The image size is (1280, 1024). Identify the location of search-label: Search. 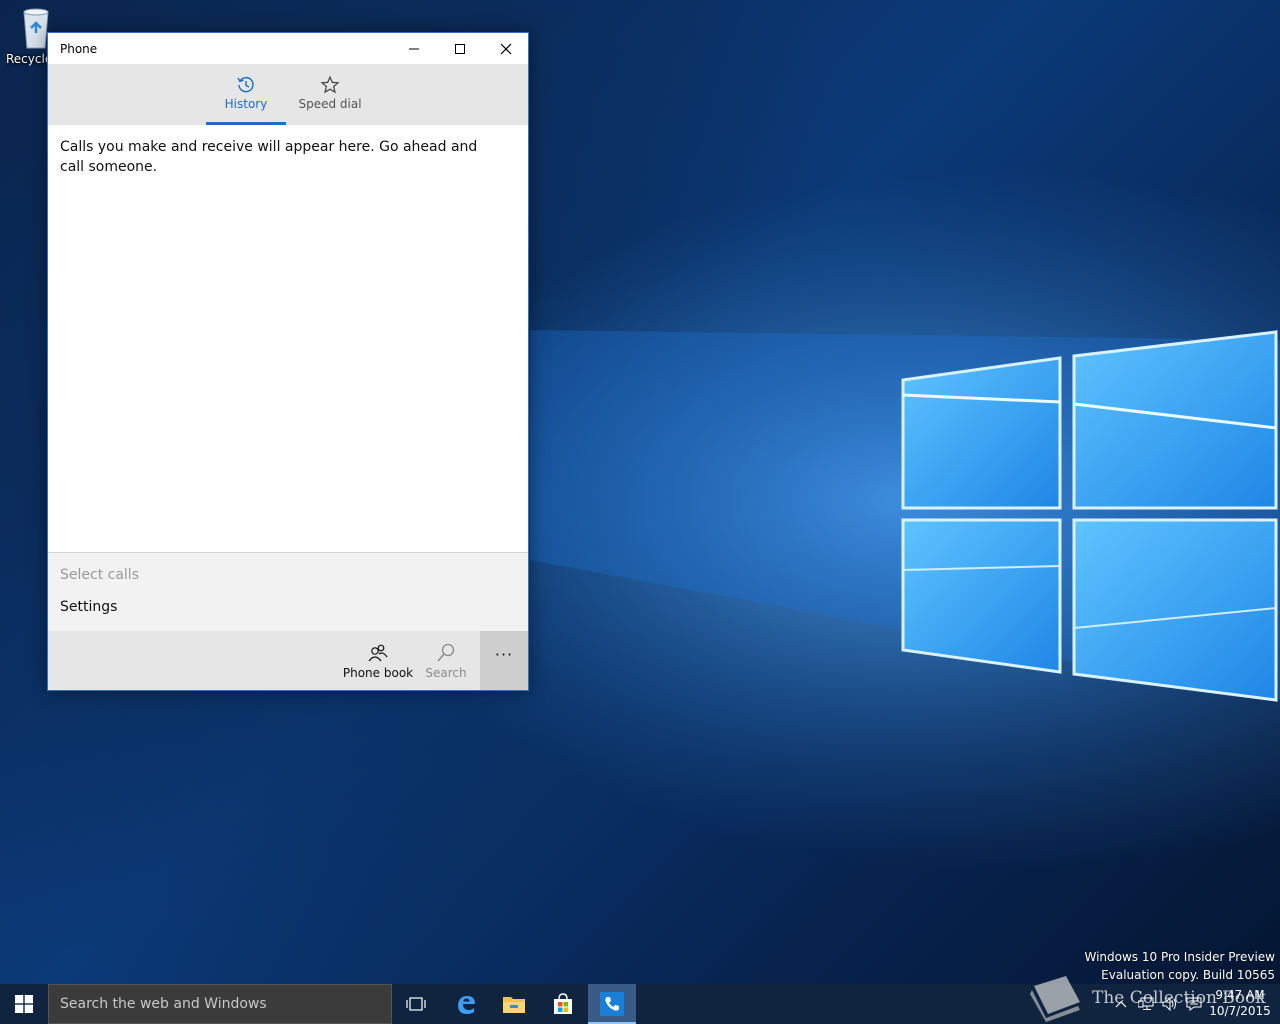
(446, 673).